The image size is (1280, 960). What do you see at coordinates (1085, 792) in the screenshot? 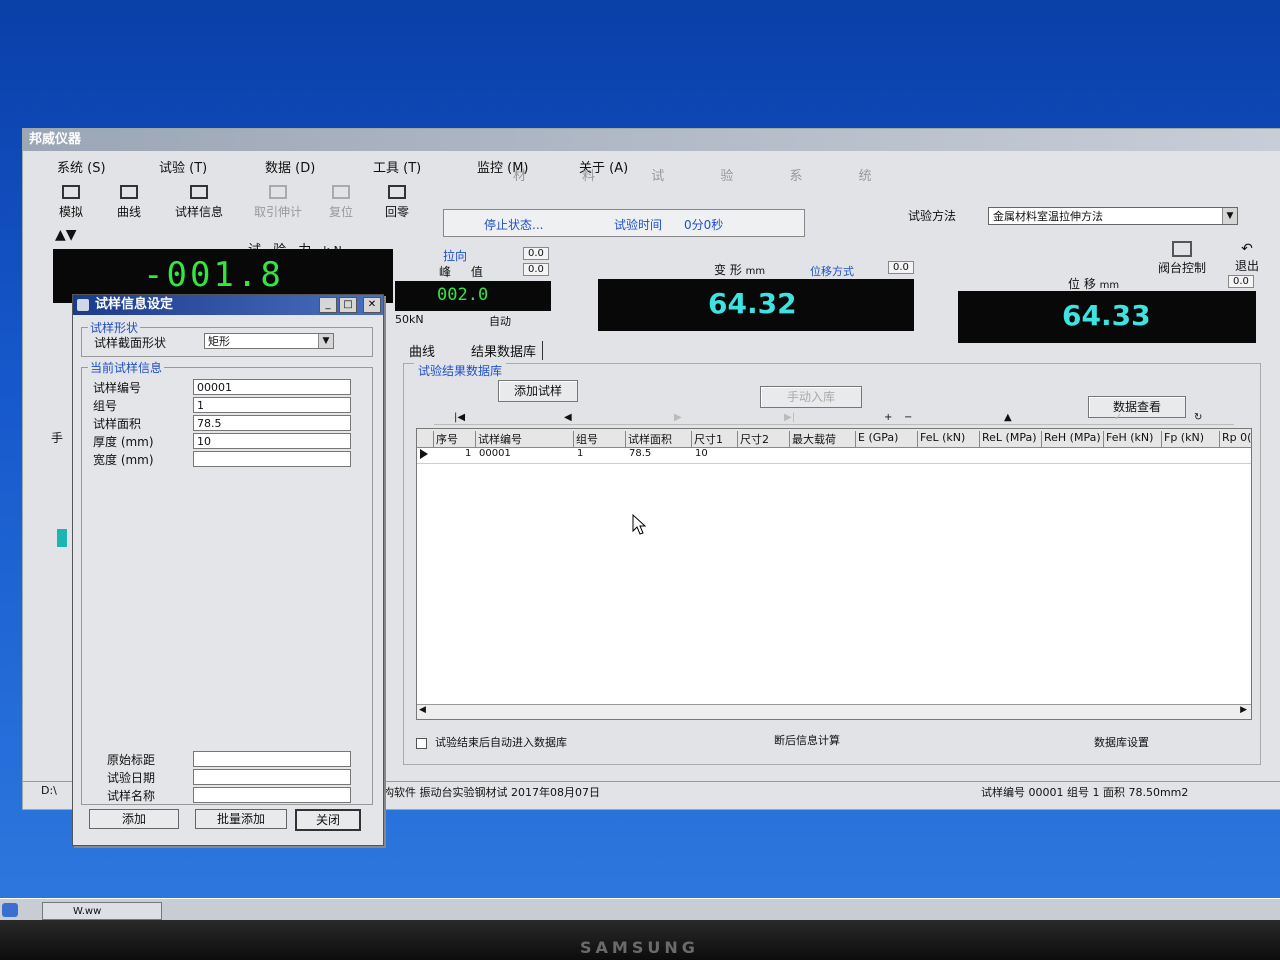
I see `status-sample-summary: 试样编号 00001 组号 1 面积 78.50mm2` at bounding box center [1085, 792].